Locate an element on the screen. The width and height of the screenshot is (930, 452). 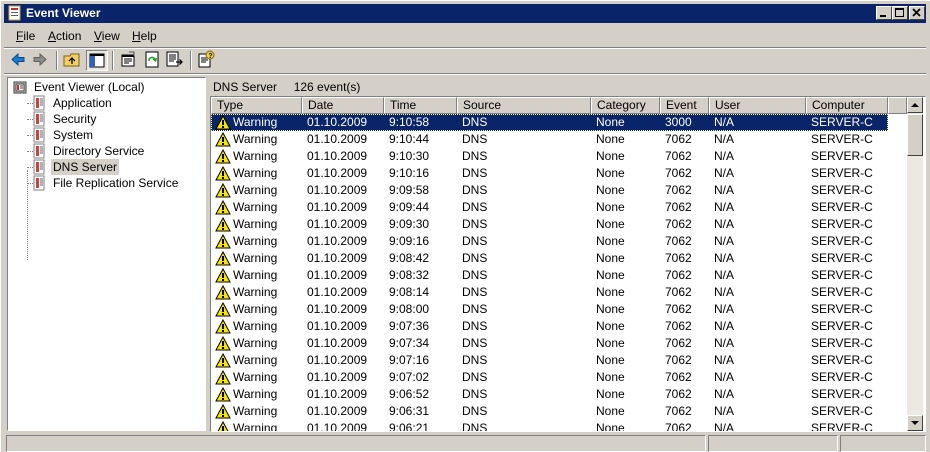
refresh-button is located at coordinates (153, 60).